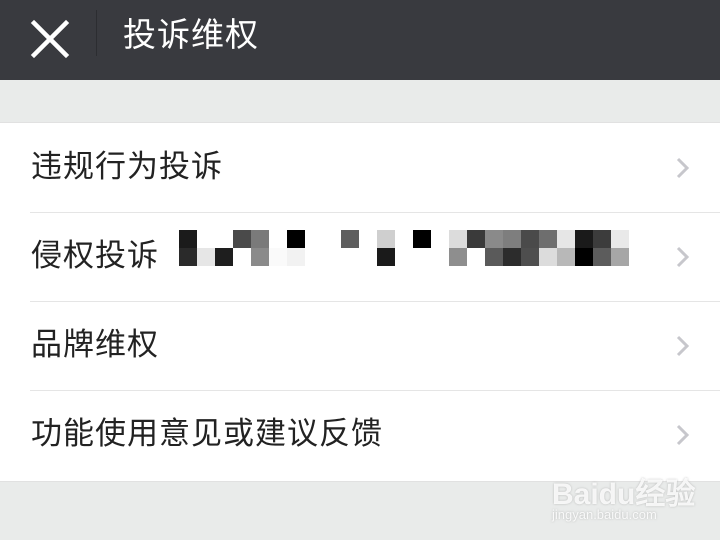 The width and height of the screenshot is (720, 540). Describe the element at coordinates (96, 33) in the screenshot. I see `titlebar-divider` at that location.